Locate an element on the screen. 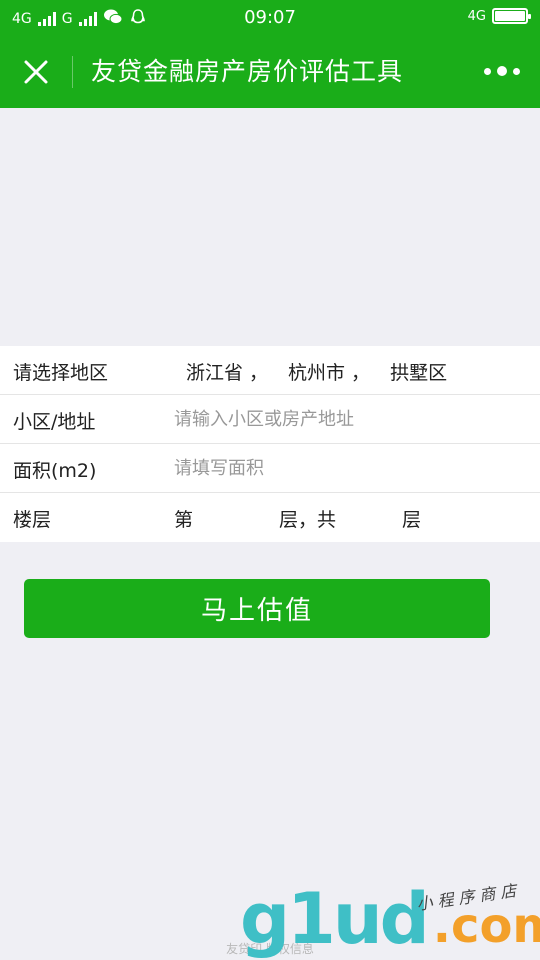 The image size is (540, 960). region-label: 请选择地区 is located at coordinates (61, 373).